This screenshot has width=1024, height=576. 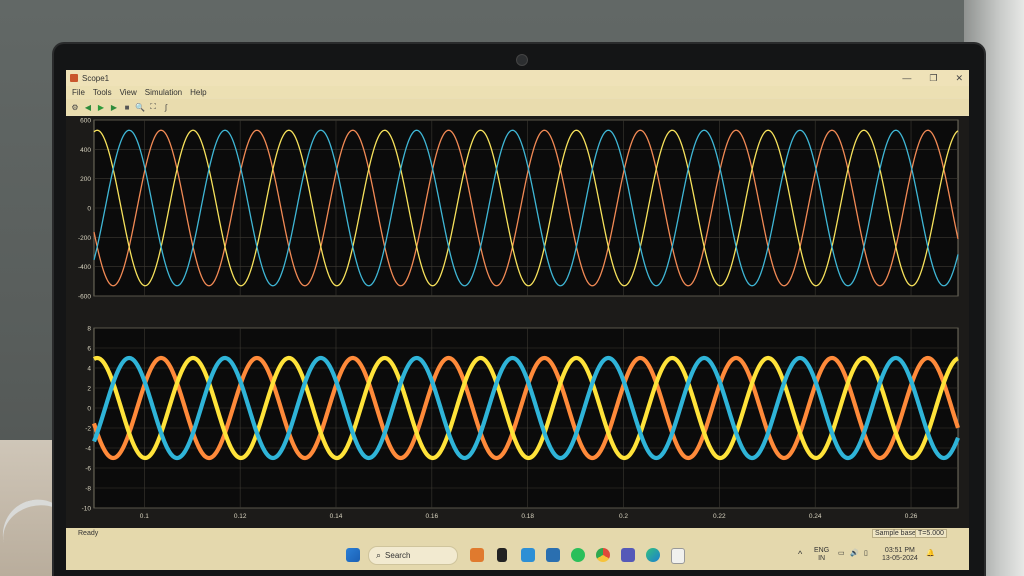 What do you see at coordinates (900, 558) in the screenshot?
I see `clock-date: 13-05-2024` at bounding box center [900, 558].